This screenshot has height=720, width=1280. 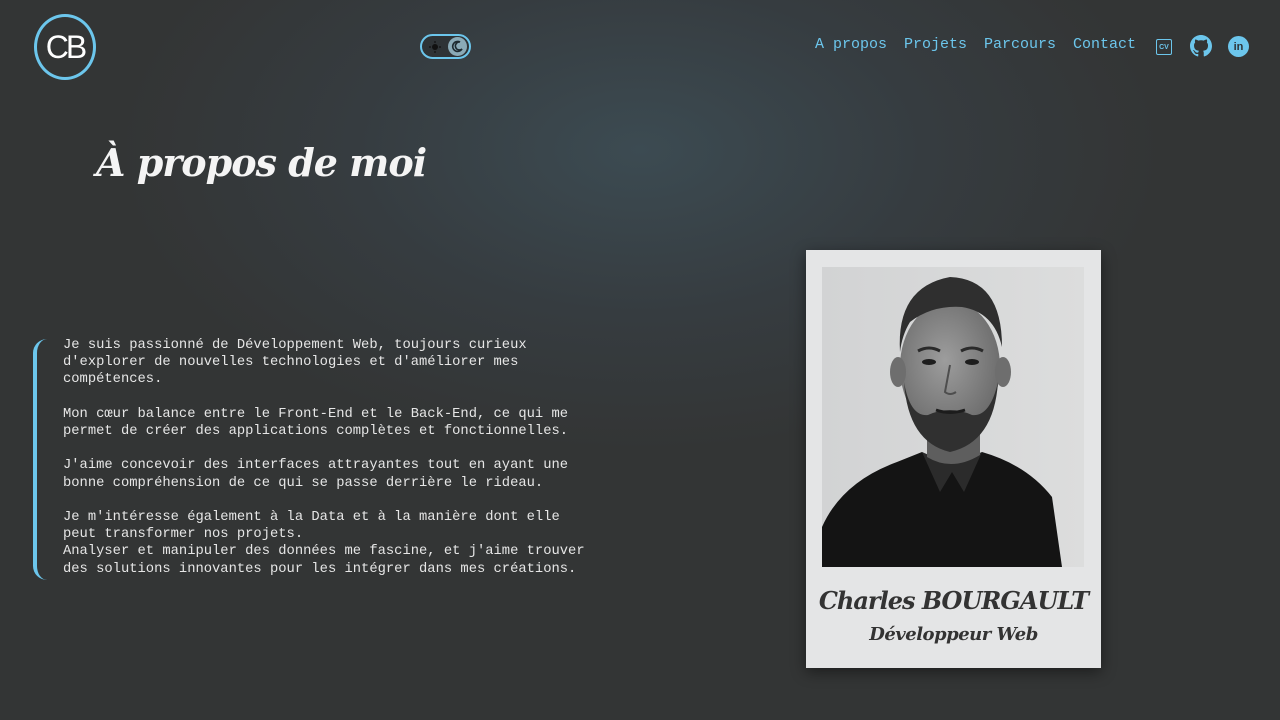 What do you see at coordinates (953, 600) in the screenshot?
I see `profile-name: Charles BOURGAULT` at bounding box center [953, 600].